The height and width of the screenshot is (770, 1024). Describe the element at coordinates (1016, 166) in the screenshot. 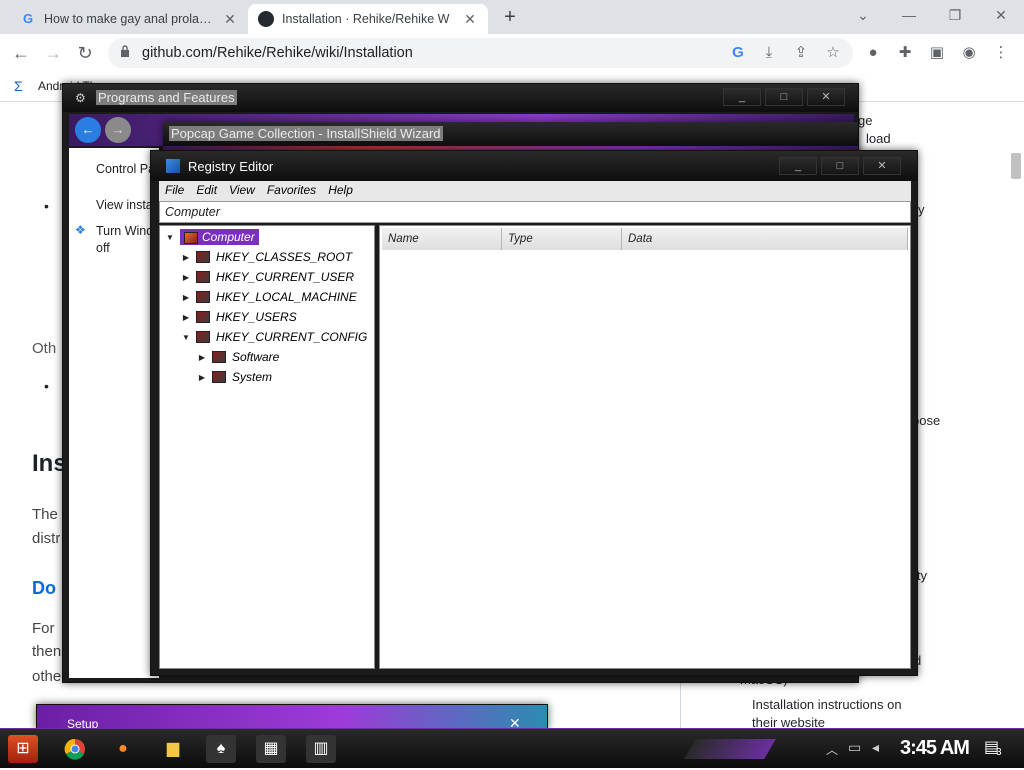

I see `scrollbar-thumb` at that location.